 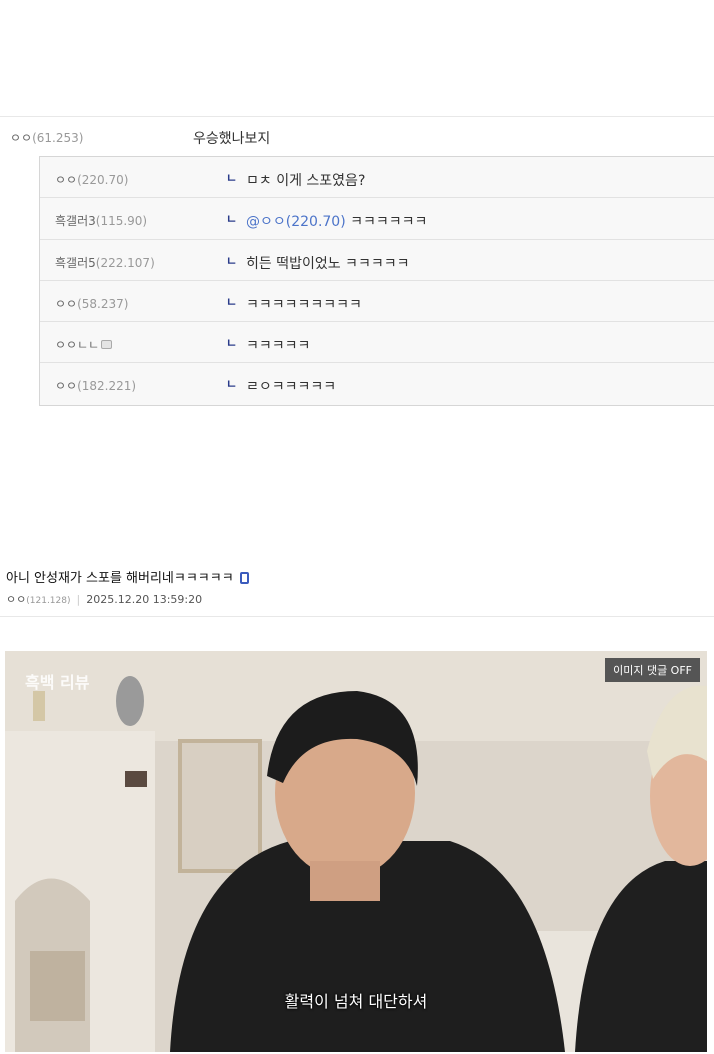 I want to click on post-author: ㅇㅇ, so click(x=16, y=599).